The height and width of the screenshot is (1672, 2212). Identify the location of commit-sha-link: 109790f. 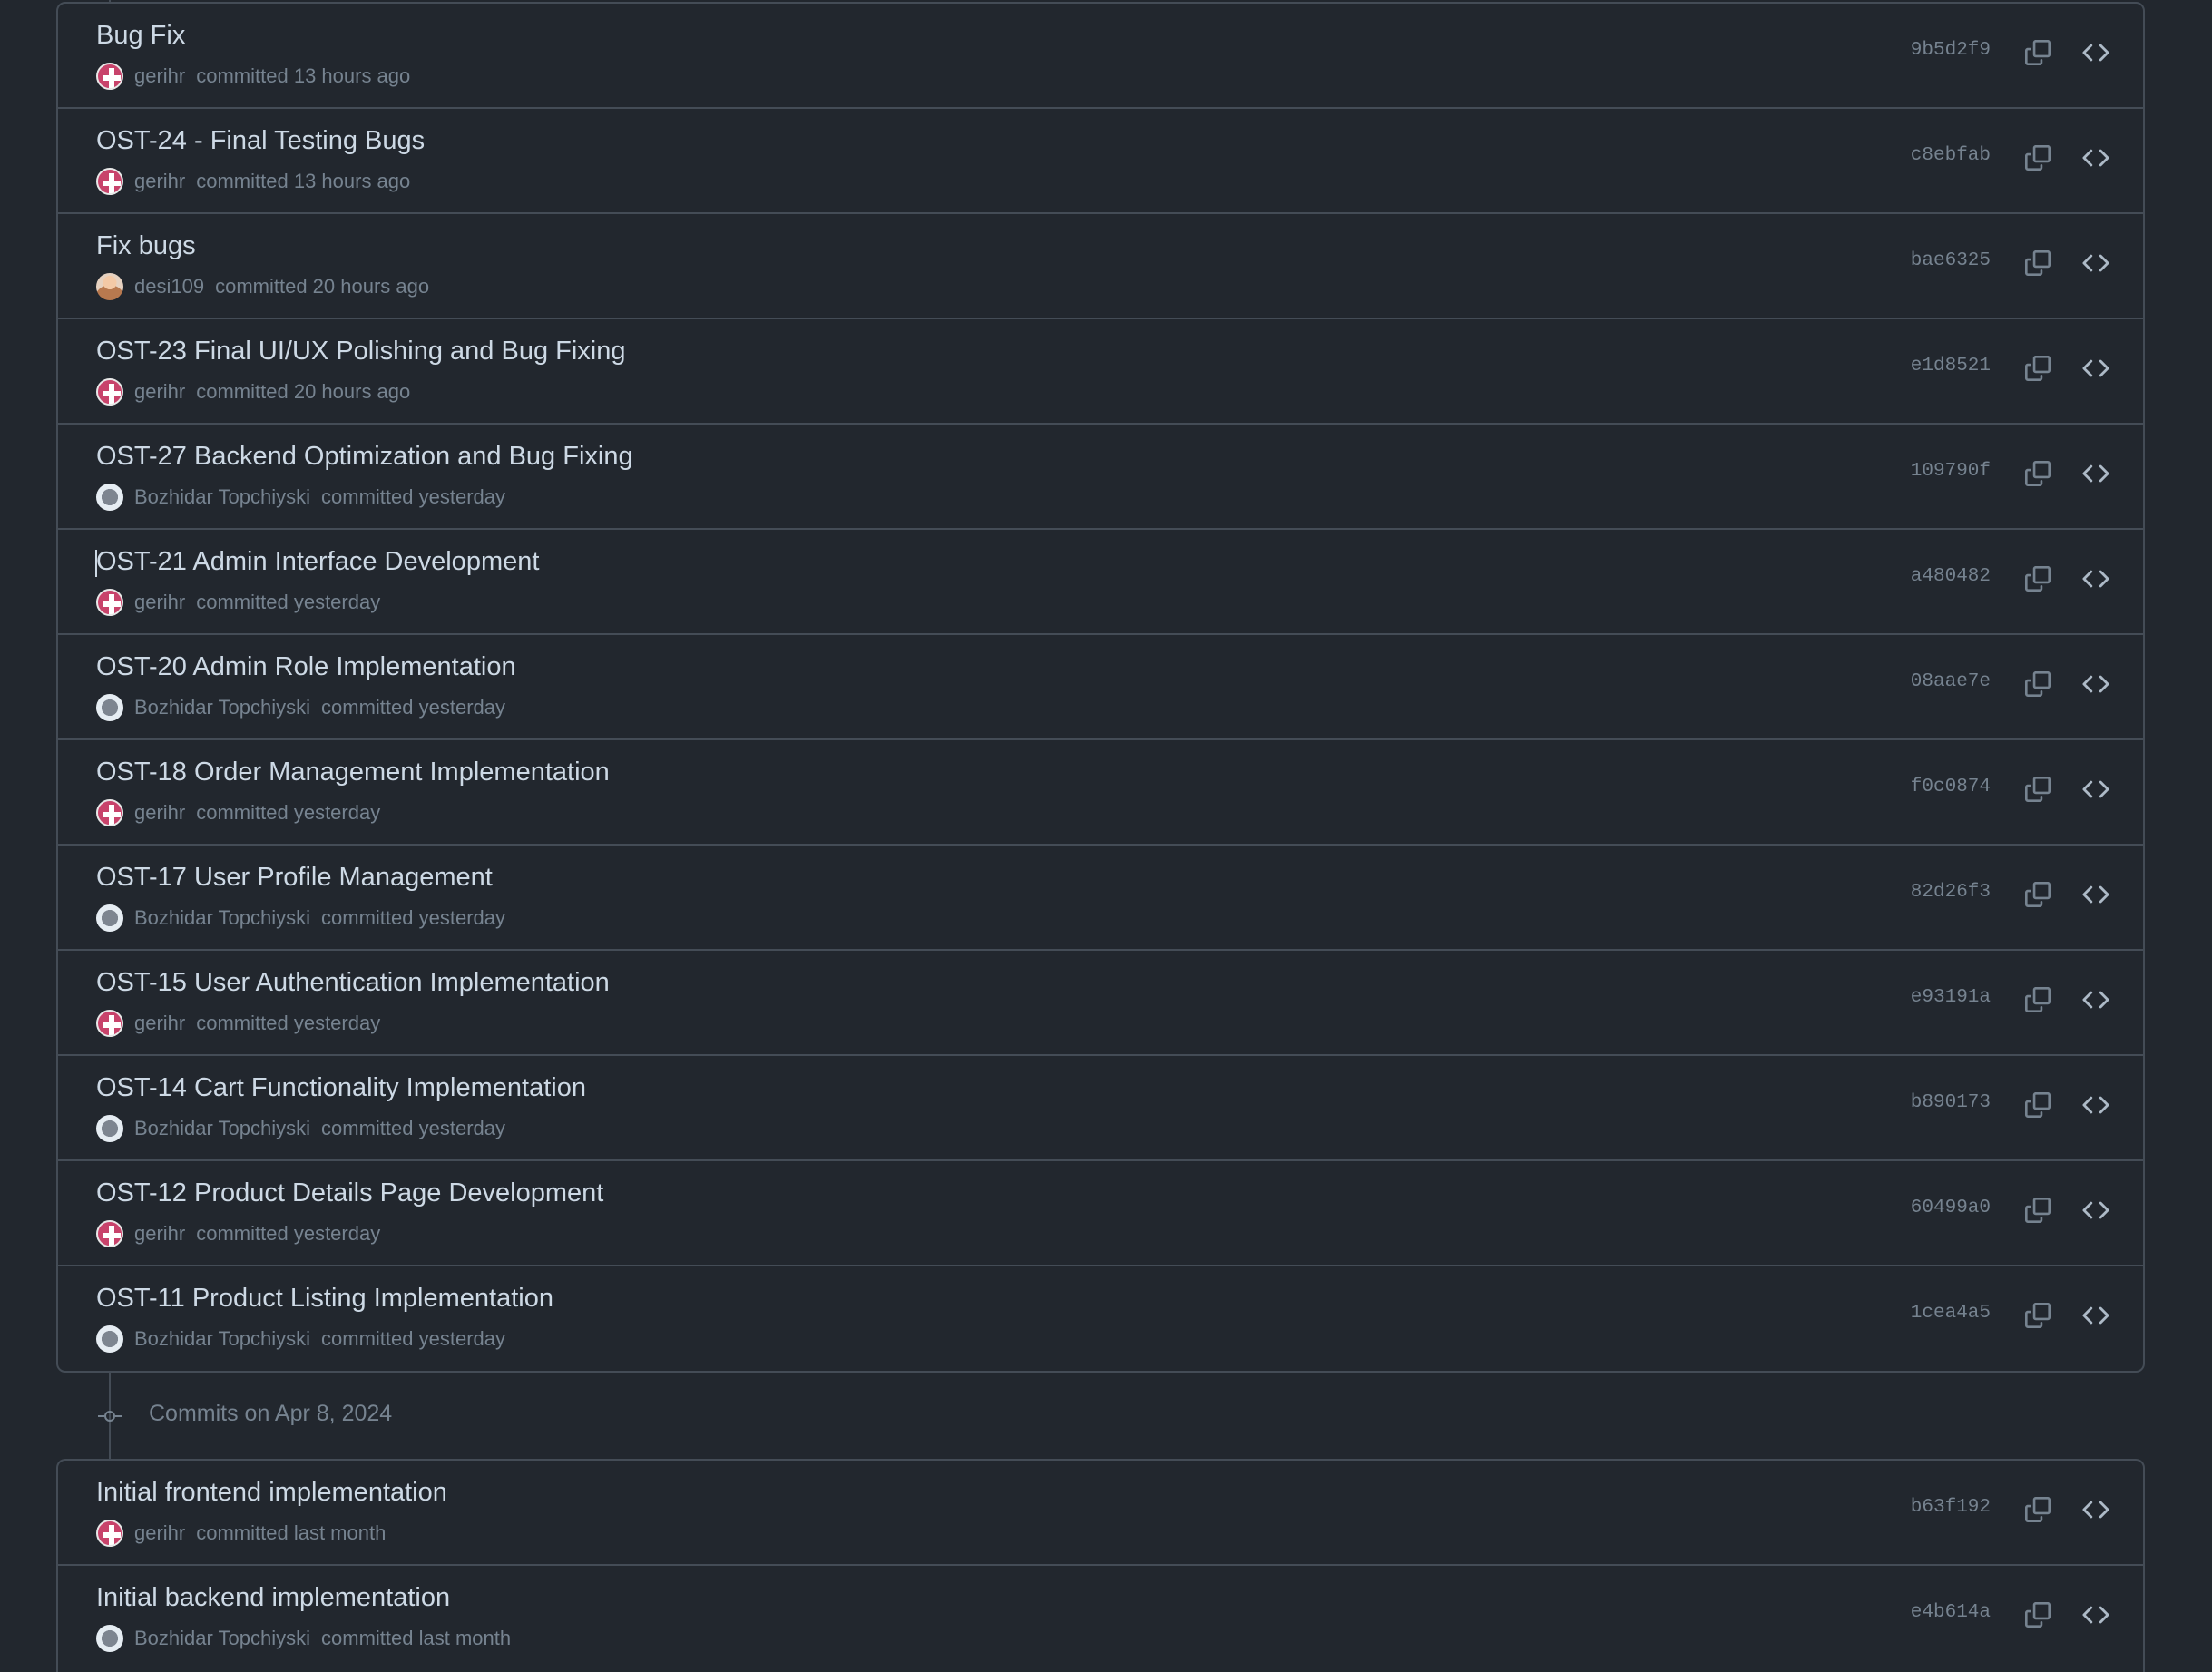
(1951, 471).